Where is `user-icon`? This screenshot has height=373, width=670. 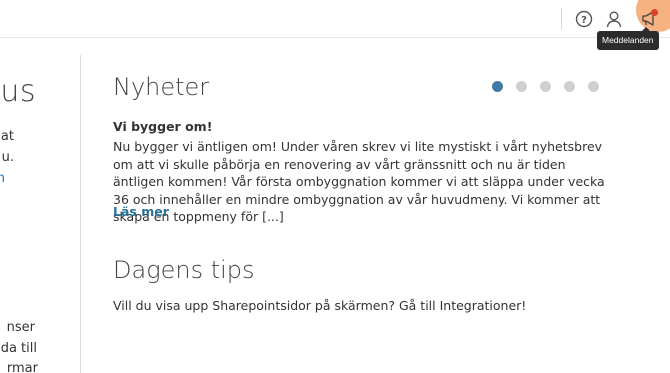
user-icon is located at coordinates (614, 19).